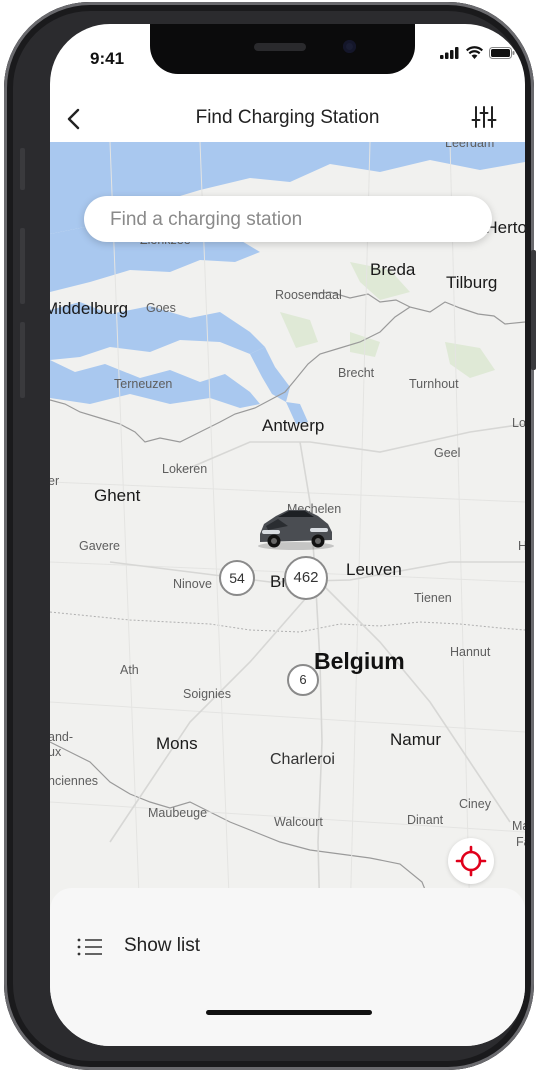  I want to click on show-list-button: Show list, so click(162, 946).